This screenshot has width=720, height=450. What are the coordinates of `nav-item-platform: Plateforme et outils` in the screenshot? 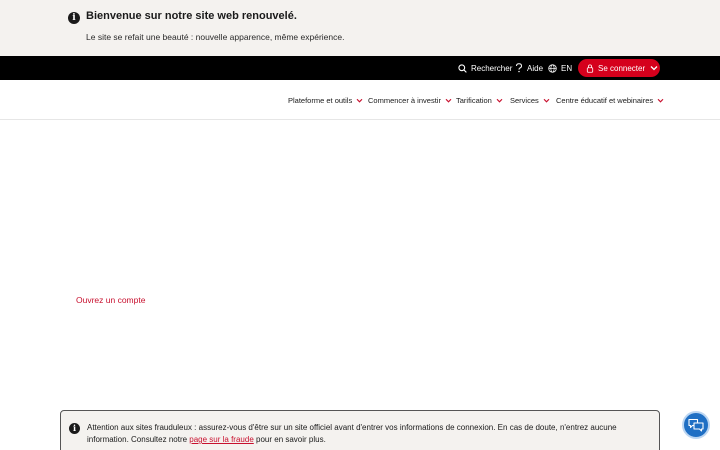 It's located at (325, 100).